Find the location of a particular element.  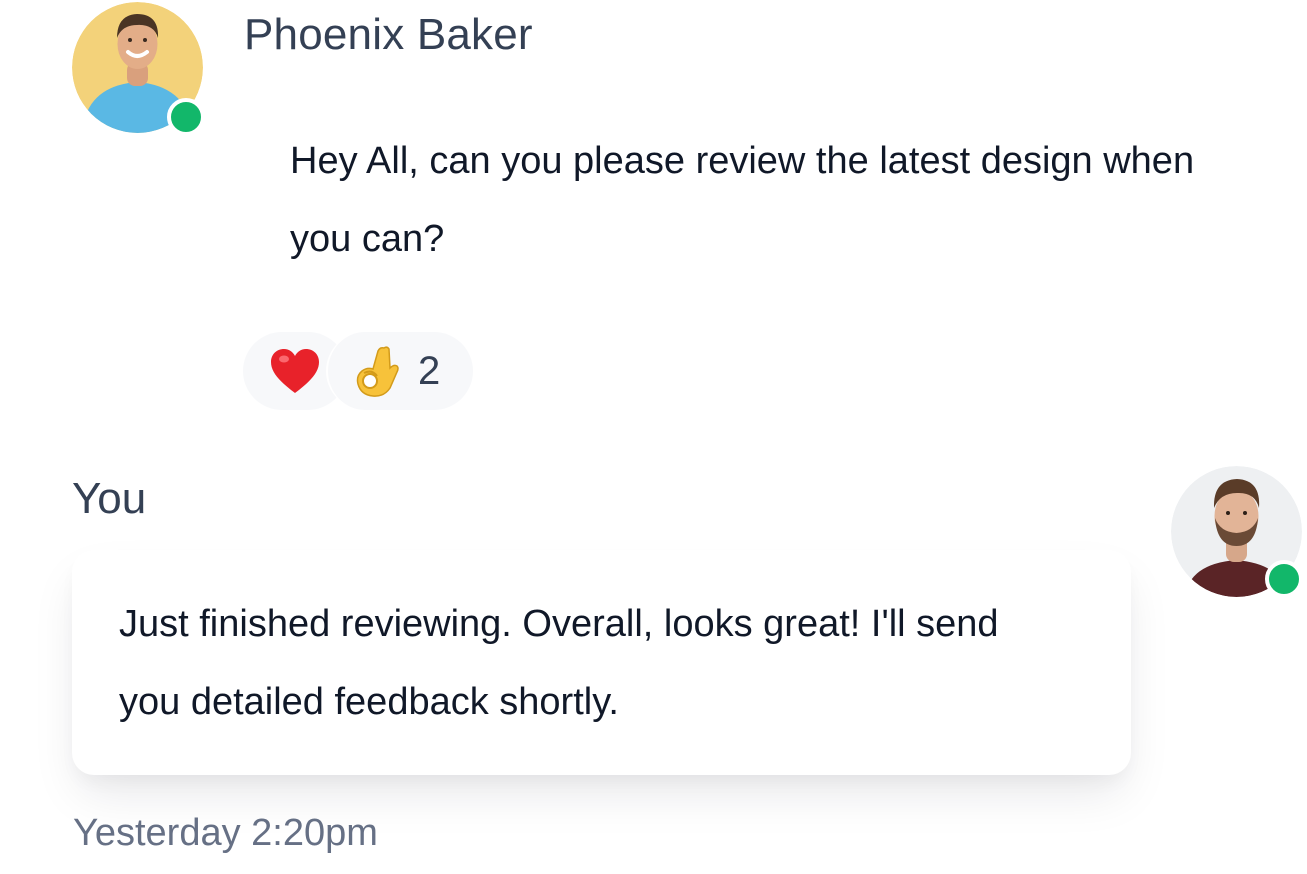

heart-icon is located at coordinates (295, 371).